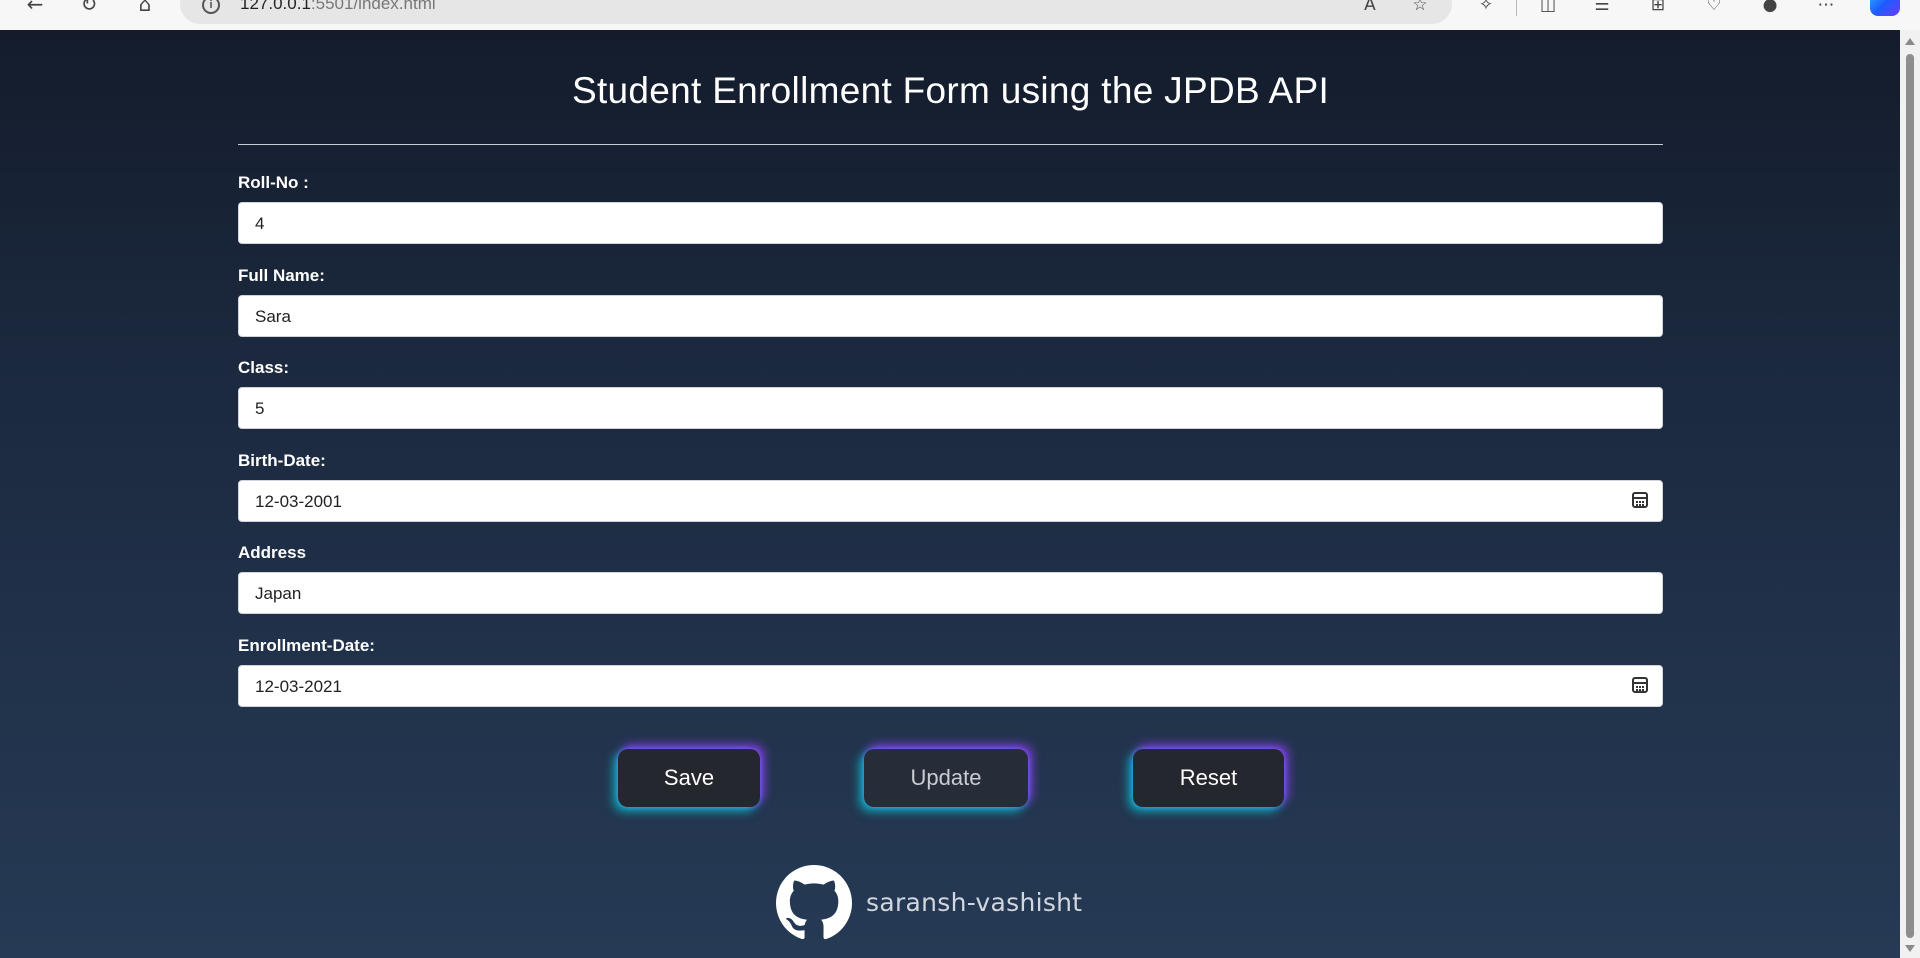 The height and width of the screenshot is (958, 1920). I want to click on more-options-icon: ⋯, so click(1826, 9).